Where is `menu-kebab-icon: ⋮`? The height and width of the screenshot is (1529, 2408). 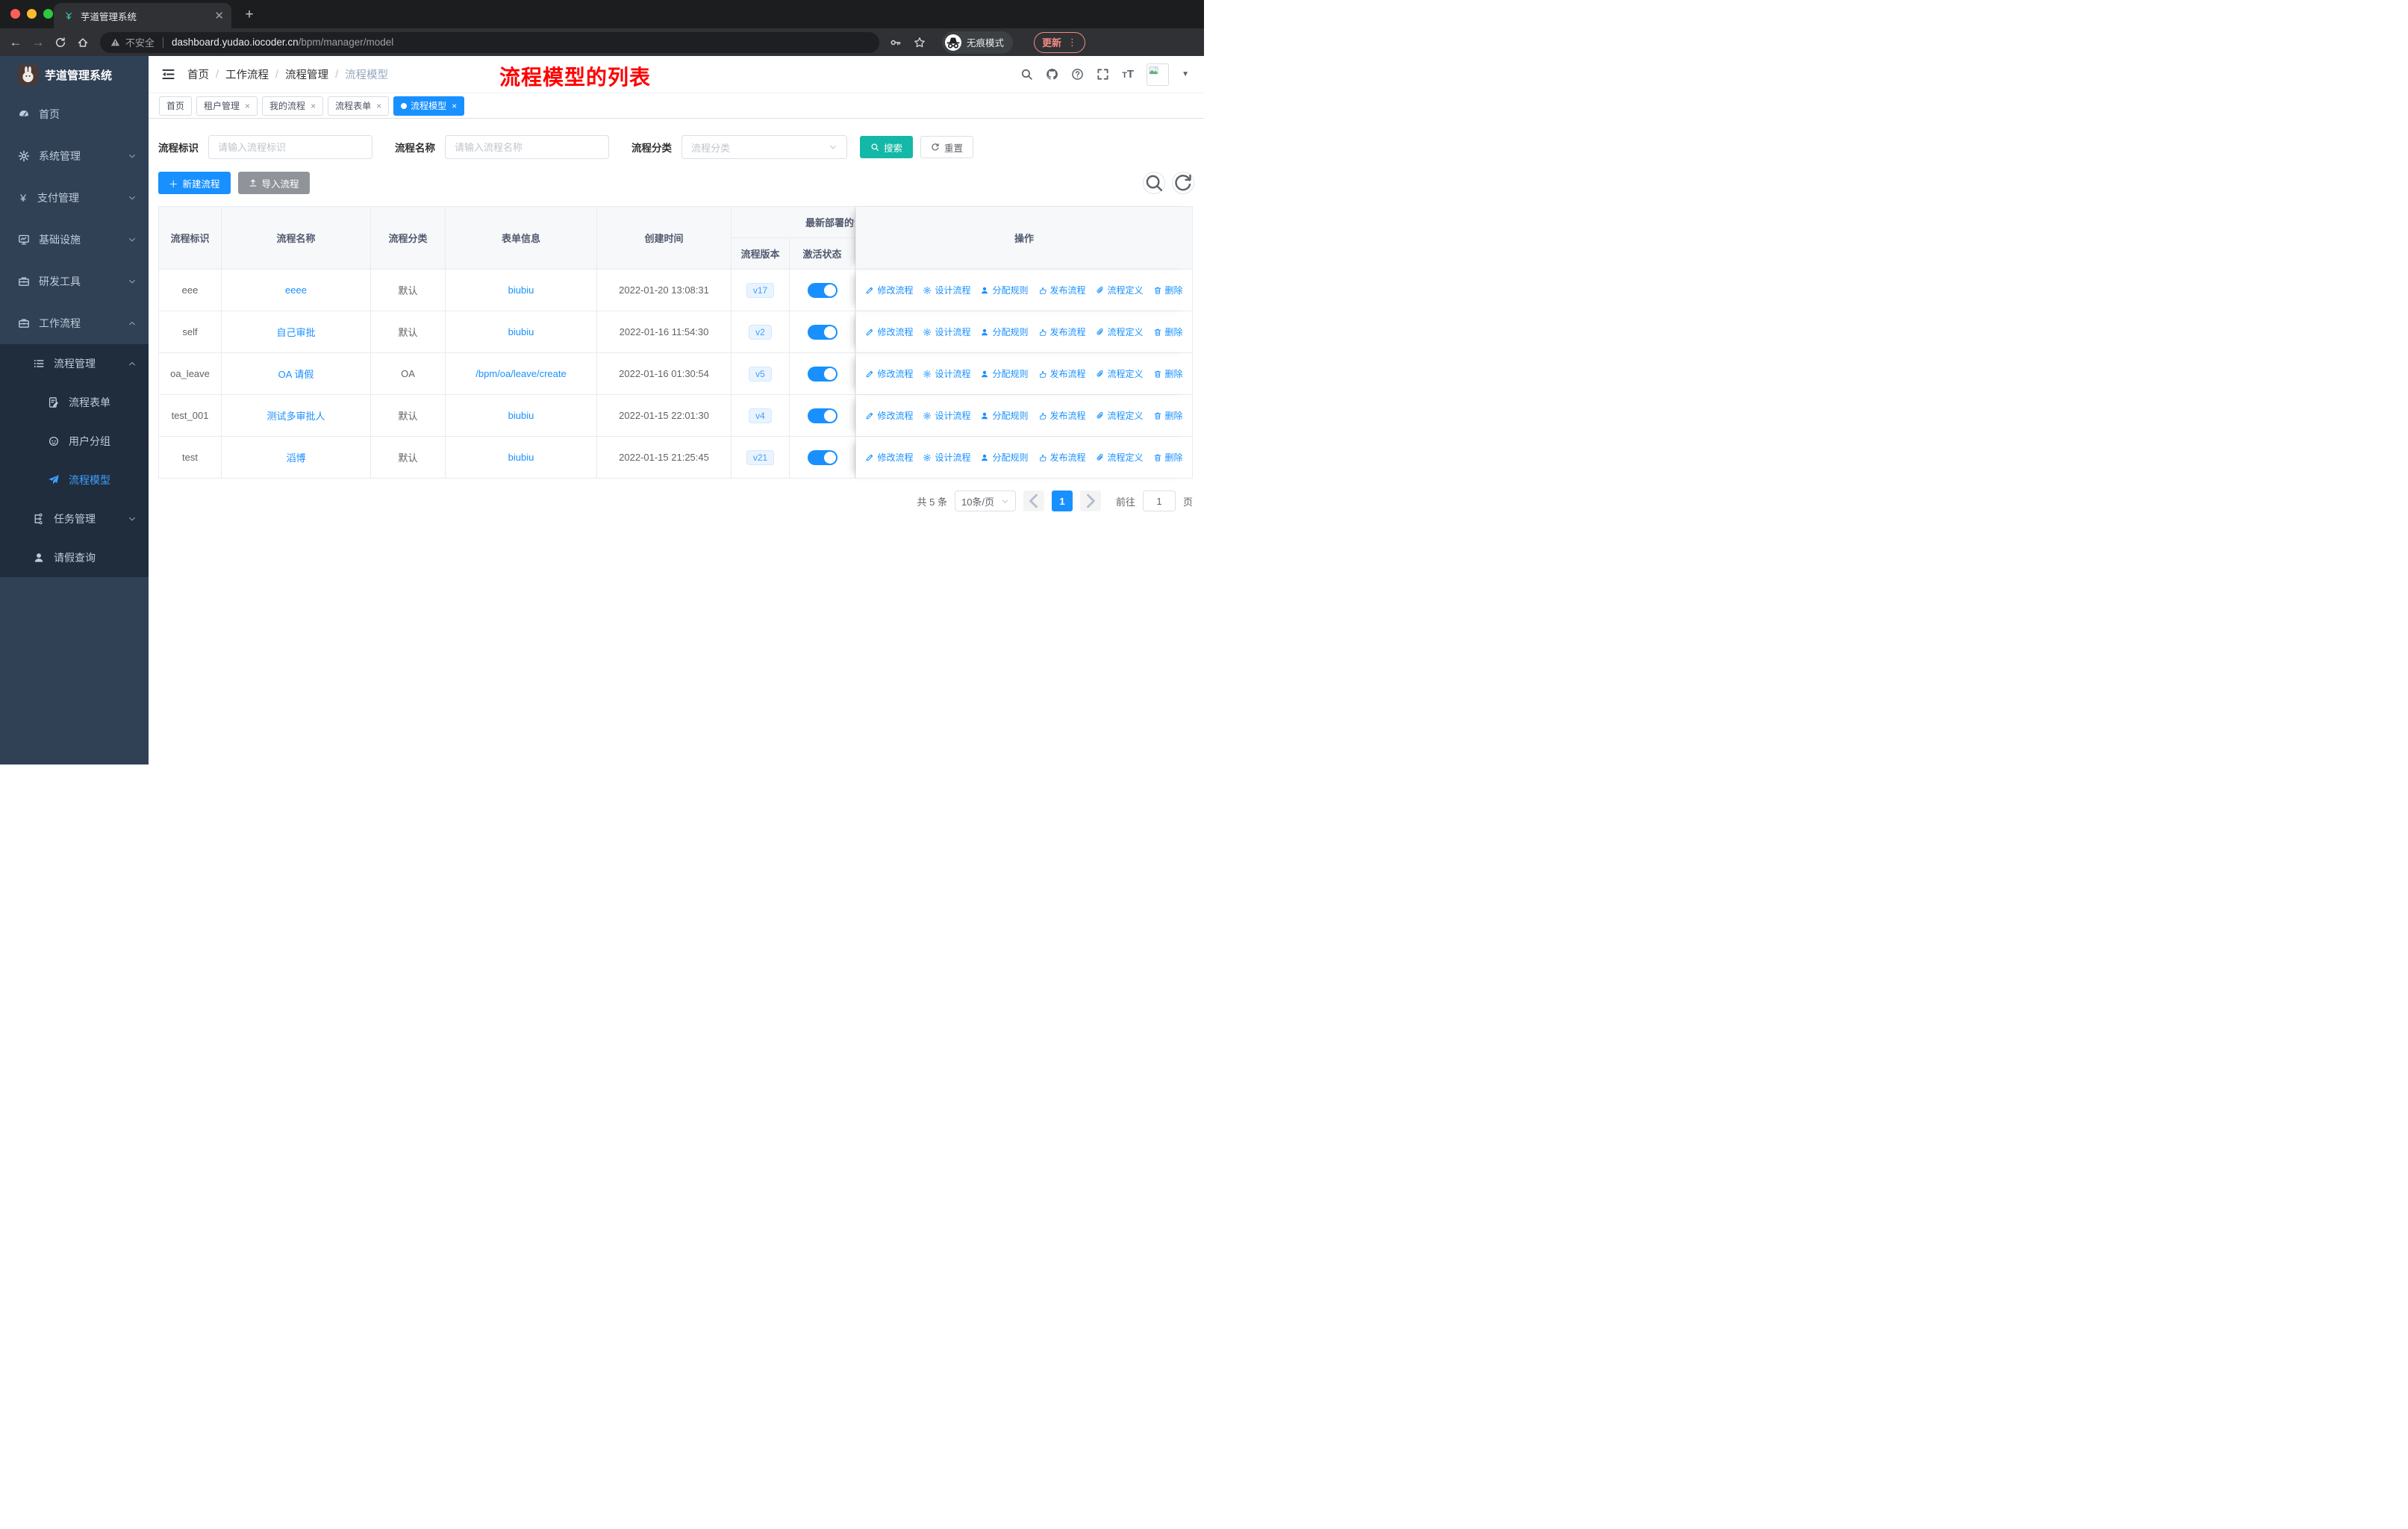 menu-kebab-icon: ⋮ is located at coordinates (1072, 43).